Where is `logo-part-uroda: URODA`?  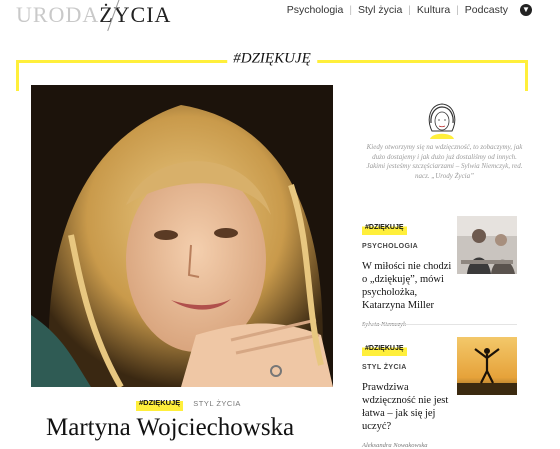
logo-part-uroda: URODA is located at coordinates (58, 14).